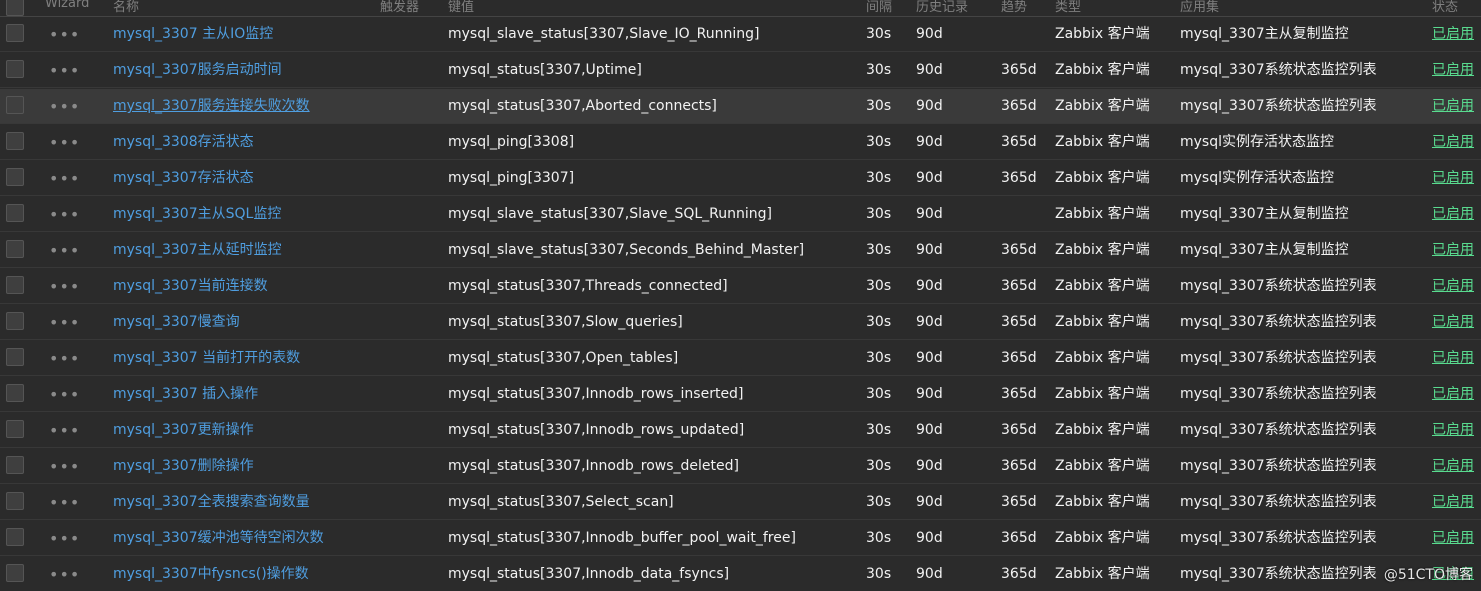 Image resolution: width=1481 pixels, height=591 pixels. What do you see at coordinates (211, 574) in the screenshot?
I see `item-name-link: mysql_3307中fysncs()操作数` at bounding box center [211, 574].